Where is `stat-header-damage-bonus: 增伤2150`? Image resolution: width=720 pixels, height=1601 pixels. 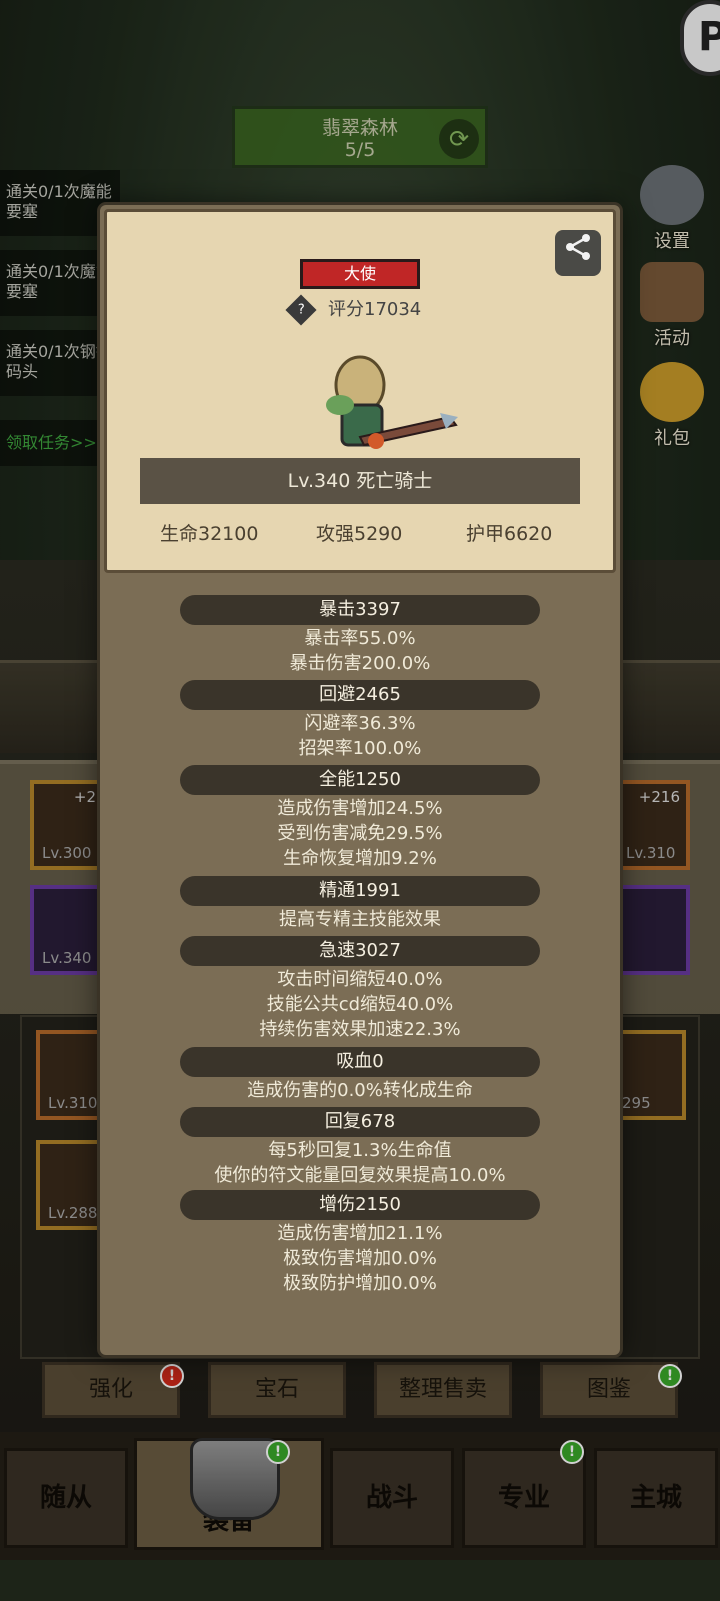 stat-header-damage-bonus: 增伤2150 is located at coordinates (360, 1205).